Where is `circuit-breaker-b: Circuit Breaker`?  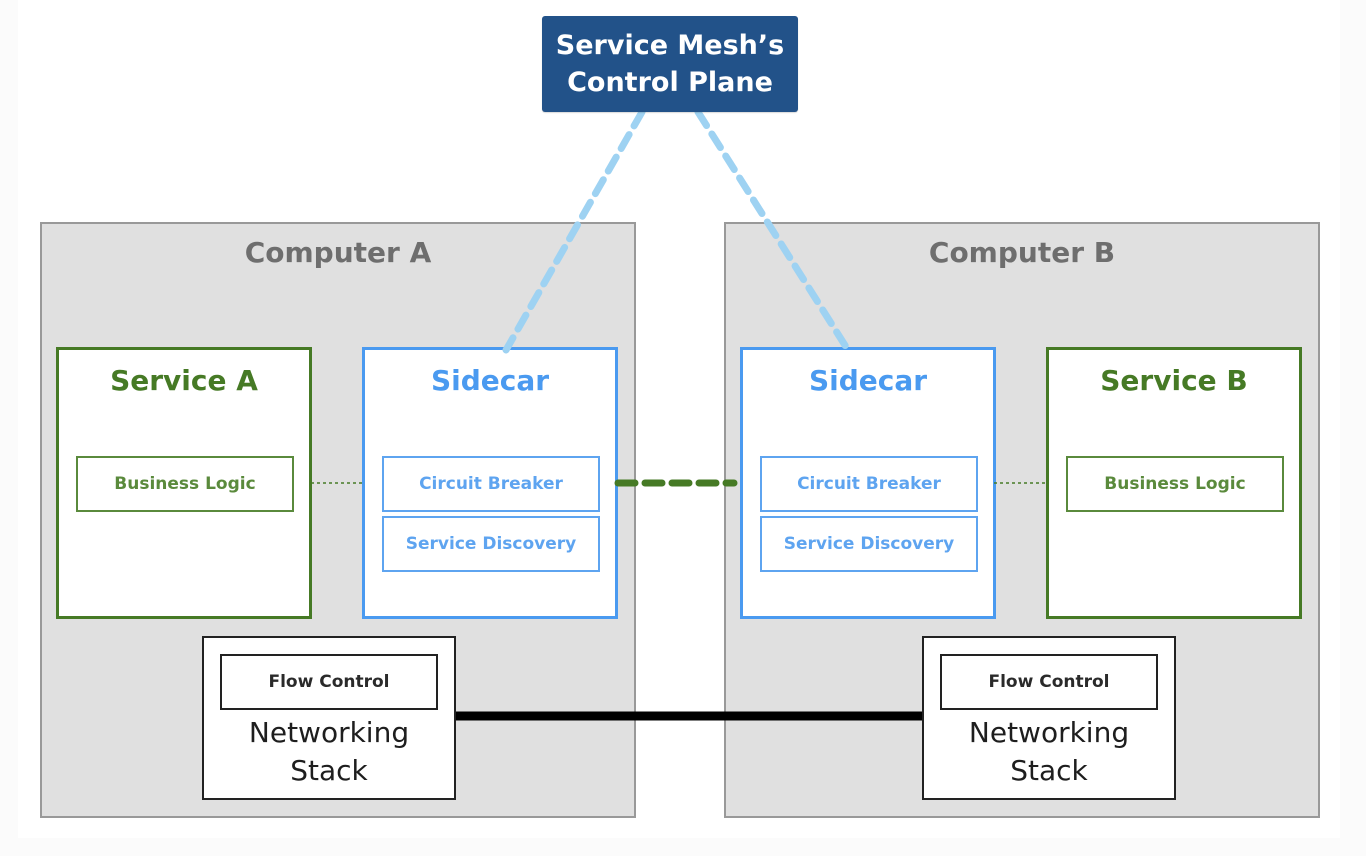 circuit-breaker-b: Circuit Breaker is located at coordinates (869, 484).